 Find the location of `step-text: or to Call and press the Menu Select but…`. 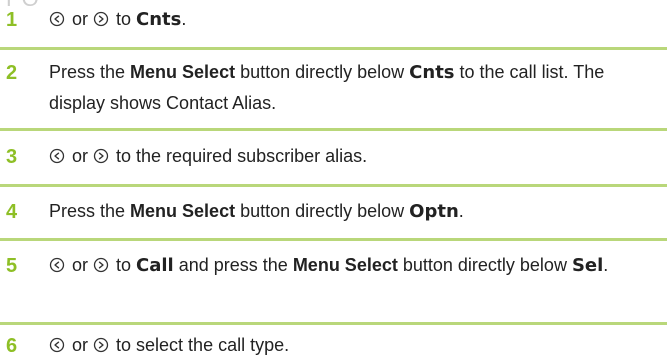

step-text: or to Call and press the Menu Select but… is located at coordinates (358, 265).